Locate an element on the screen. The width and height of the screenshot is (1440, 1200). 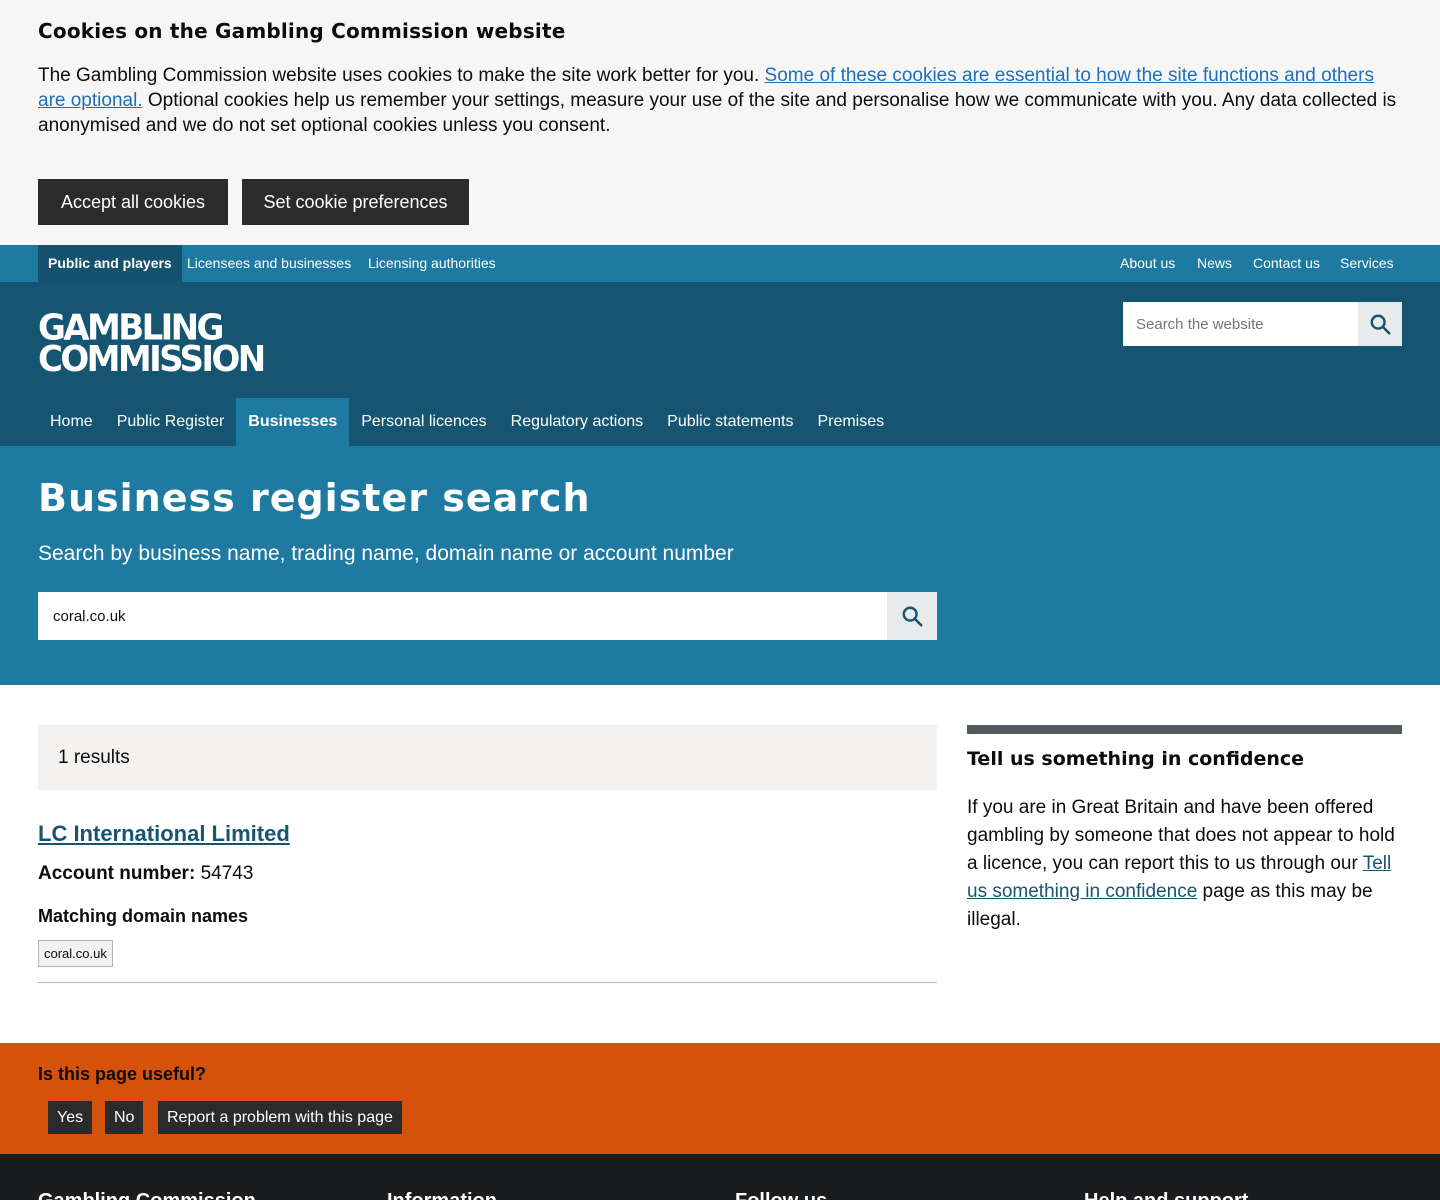
footer-heading-follow-us: Follow us is located at coordinates (781, 1195).